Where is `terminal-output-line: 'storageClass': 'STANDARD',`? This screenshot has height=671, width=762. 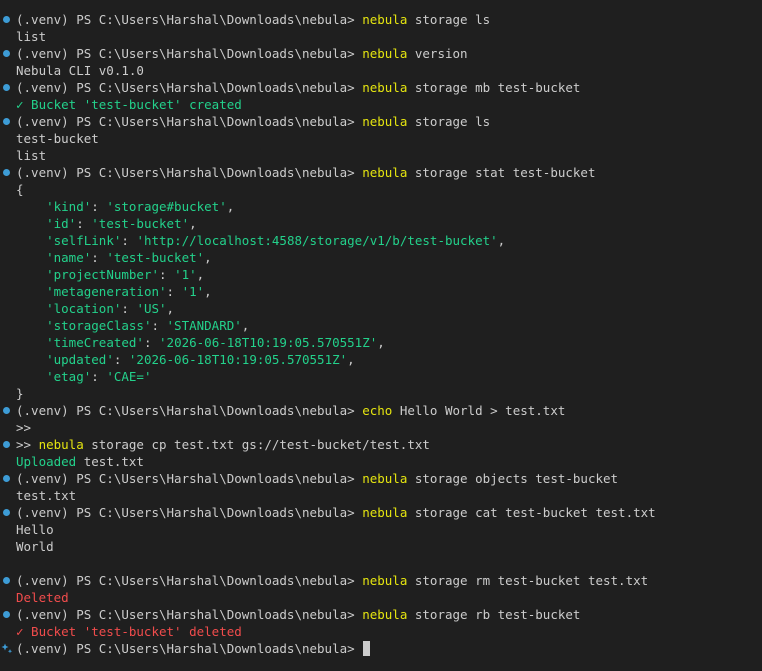 terminal-output-line: 'storageClass': 'STANDARD', is located at coordinates (381, 325).